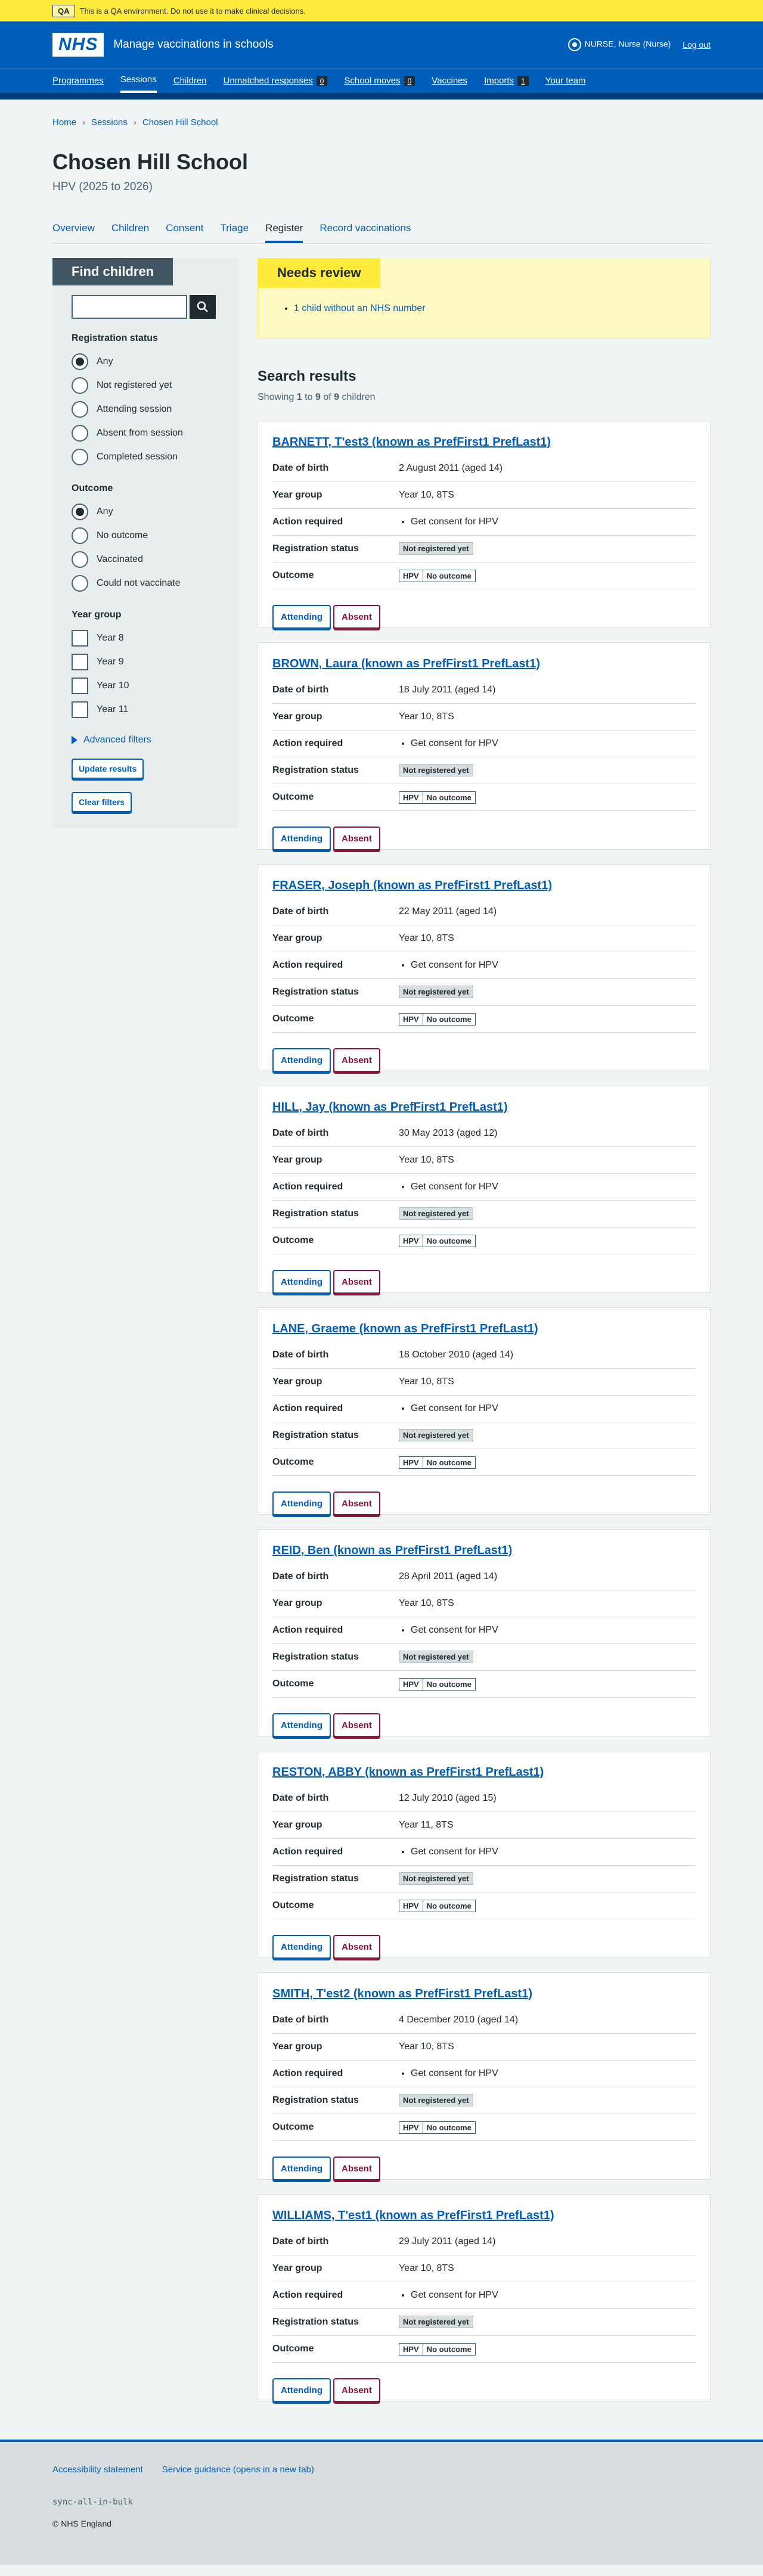 The height and width of the screenshot is (2576, 763). I want to click on year-group-option-year-8: Year 8, so click(145, 638).